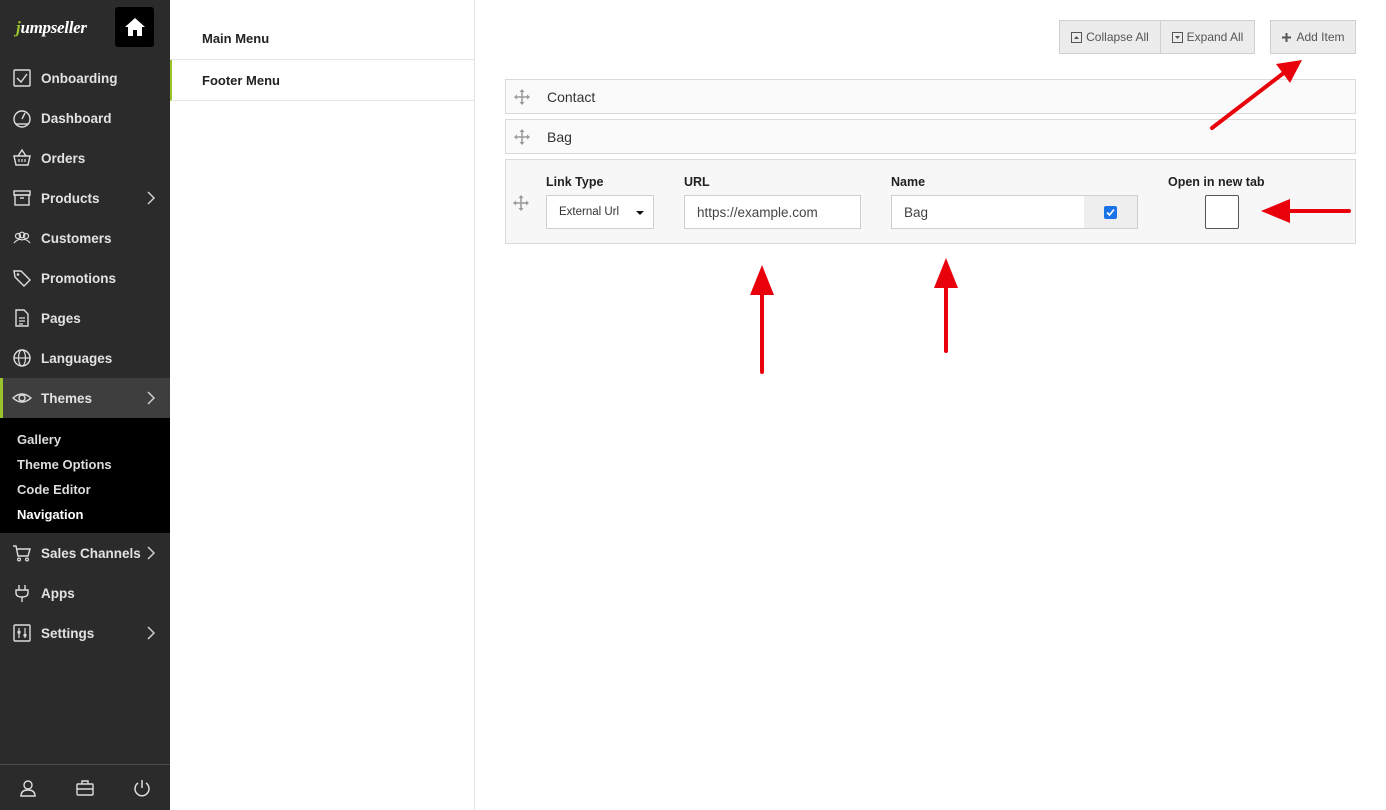 Image resolution: width=1386 pixels, height=810 pixels. Describe the element at coordinates (51, 28) in the screenshot. I see `jumpseller-logo: jumpseller` at that location.